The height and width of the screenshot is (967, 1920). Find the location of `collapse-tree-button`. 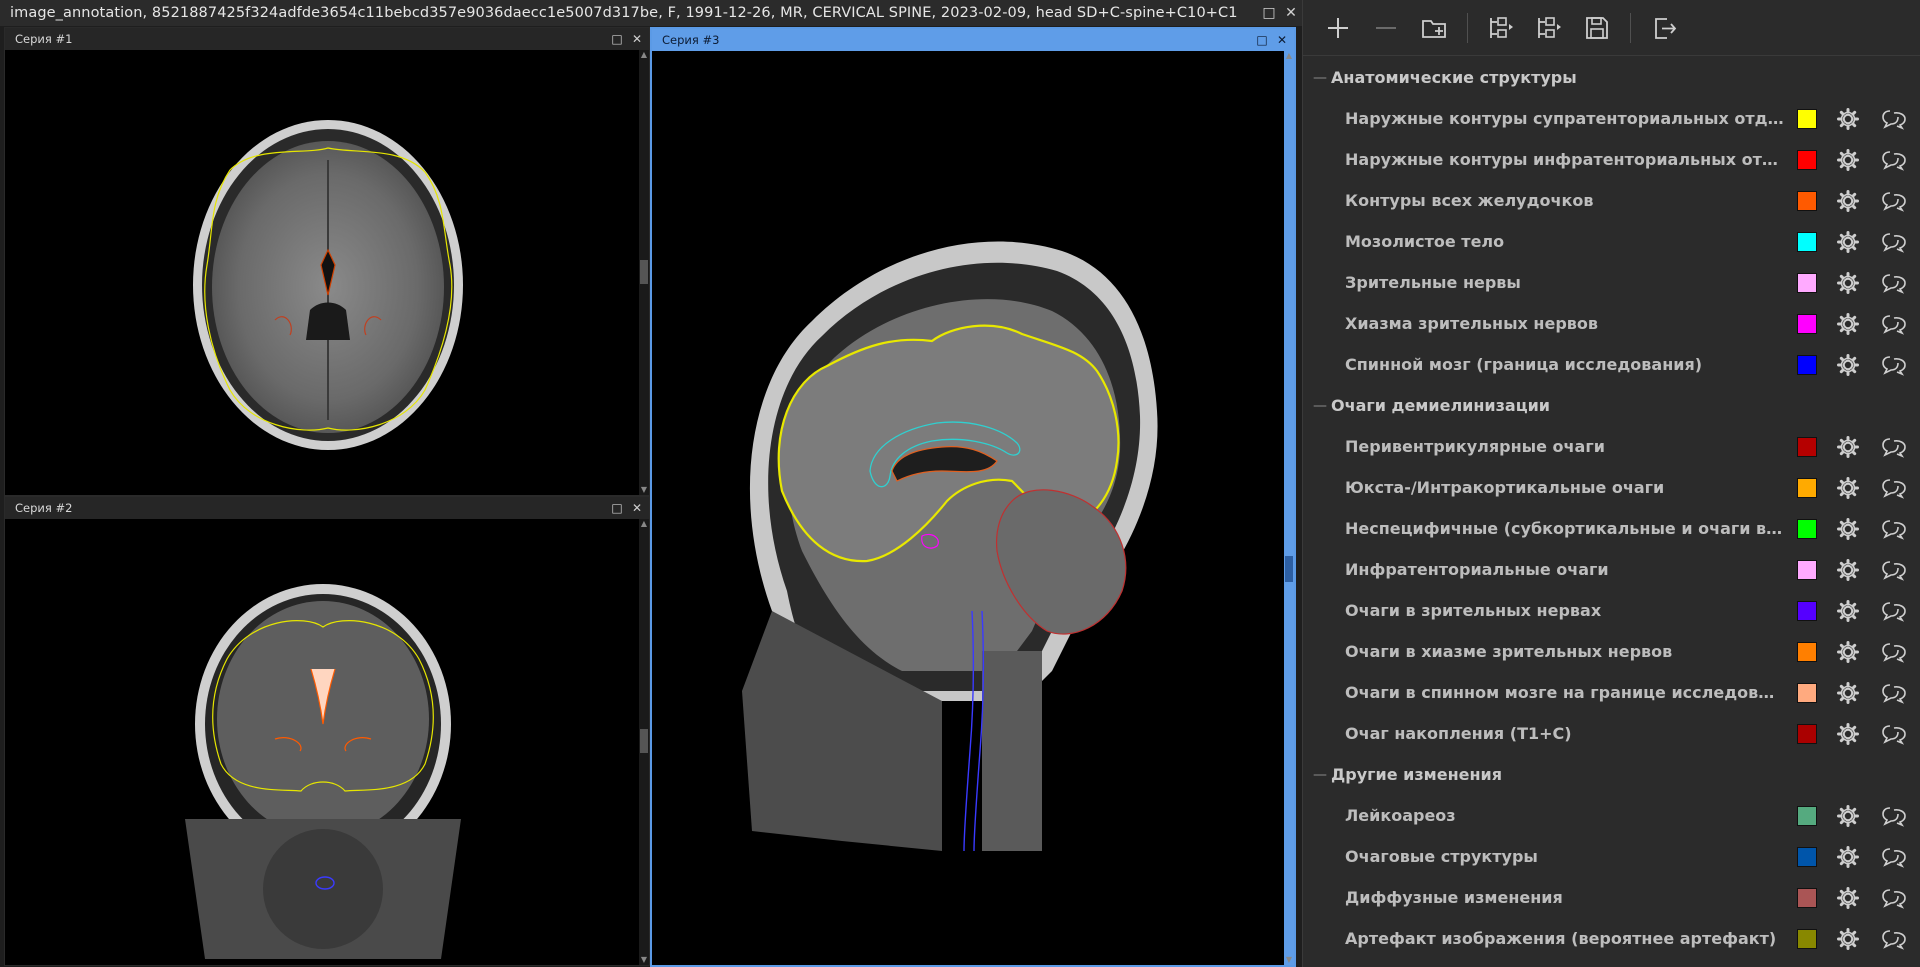

collapse-tree-button is located at coordinates (1501, 28).